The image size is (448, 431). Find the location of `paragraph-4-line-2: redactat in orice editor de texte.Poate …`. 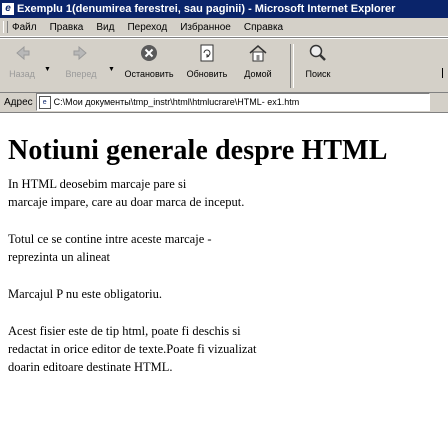

paragraph-4-line-2: redactat in orice editor de texte.Poate … is located at coordinates (132, 349).